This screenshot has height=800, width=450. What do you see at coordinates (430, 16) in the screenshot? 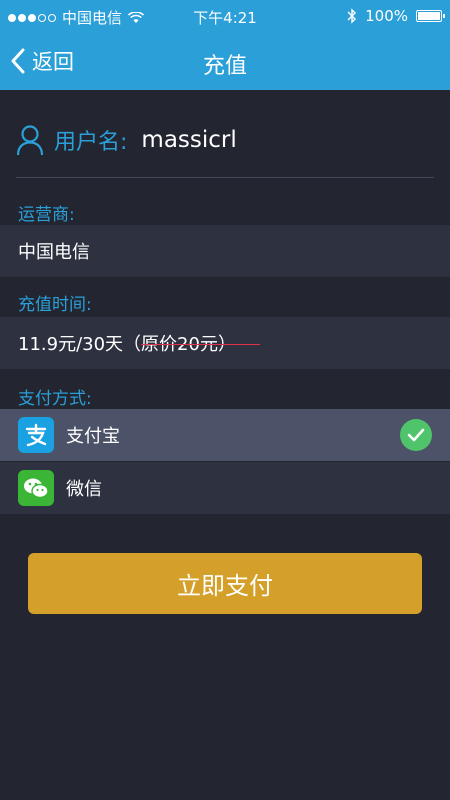
I see `battery-icon` at bounding box center [430, 16].